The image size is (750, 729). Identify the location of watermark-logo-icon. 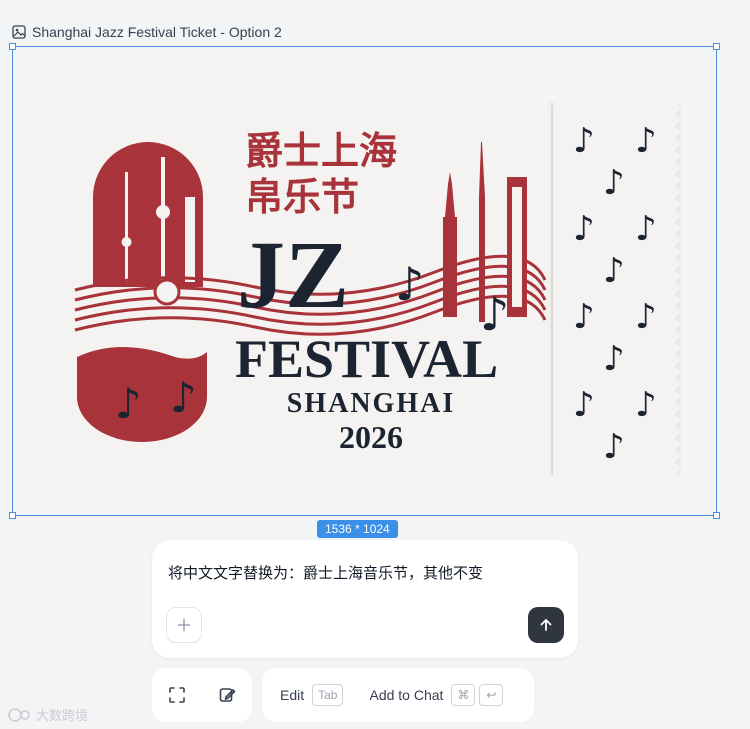
(19, 714).